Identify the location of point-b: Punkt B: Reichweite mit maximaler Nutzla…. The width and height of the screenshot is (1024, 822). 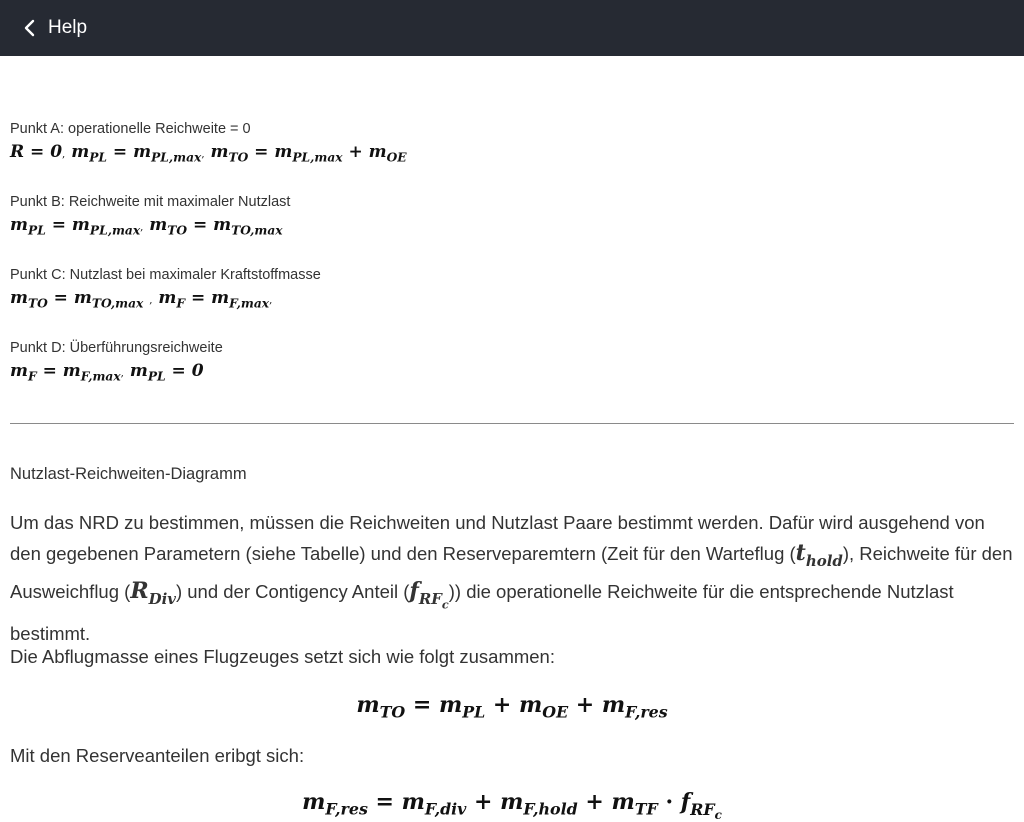
(150, 215).